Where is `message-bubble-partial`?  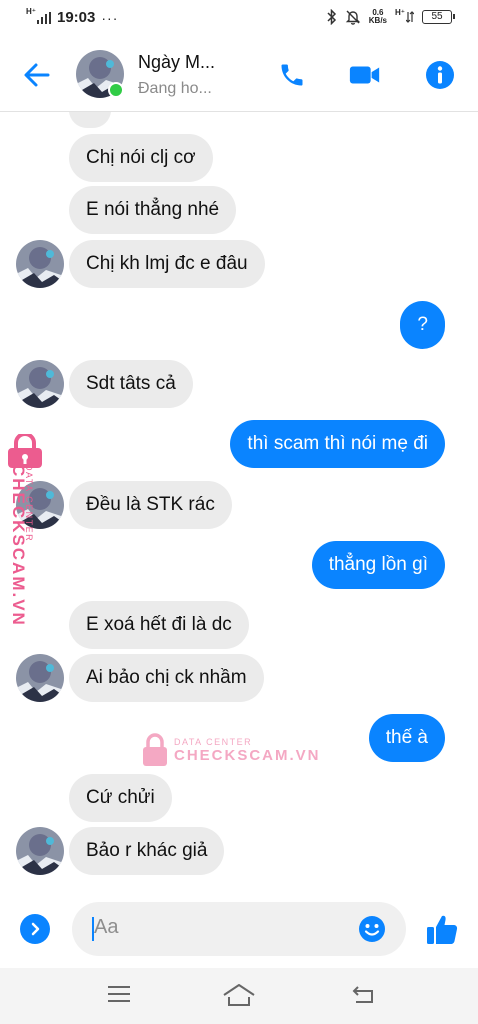
message-bubble-partial is located at coordinates (90, 120).